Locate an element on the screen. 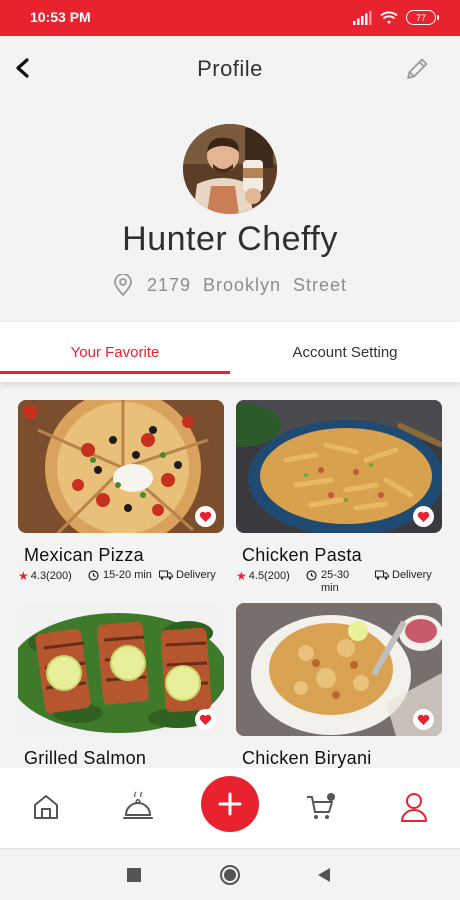 Image resolution: width=460 pixels, height=900 pixels. square-icon is located at coordinates (134, 875).